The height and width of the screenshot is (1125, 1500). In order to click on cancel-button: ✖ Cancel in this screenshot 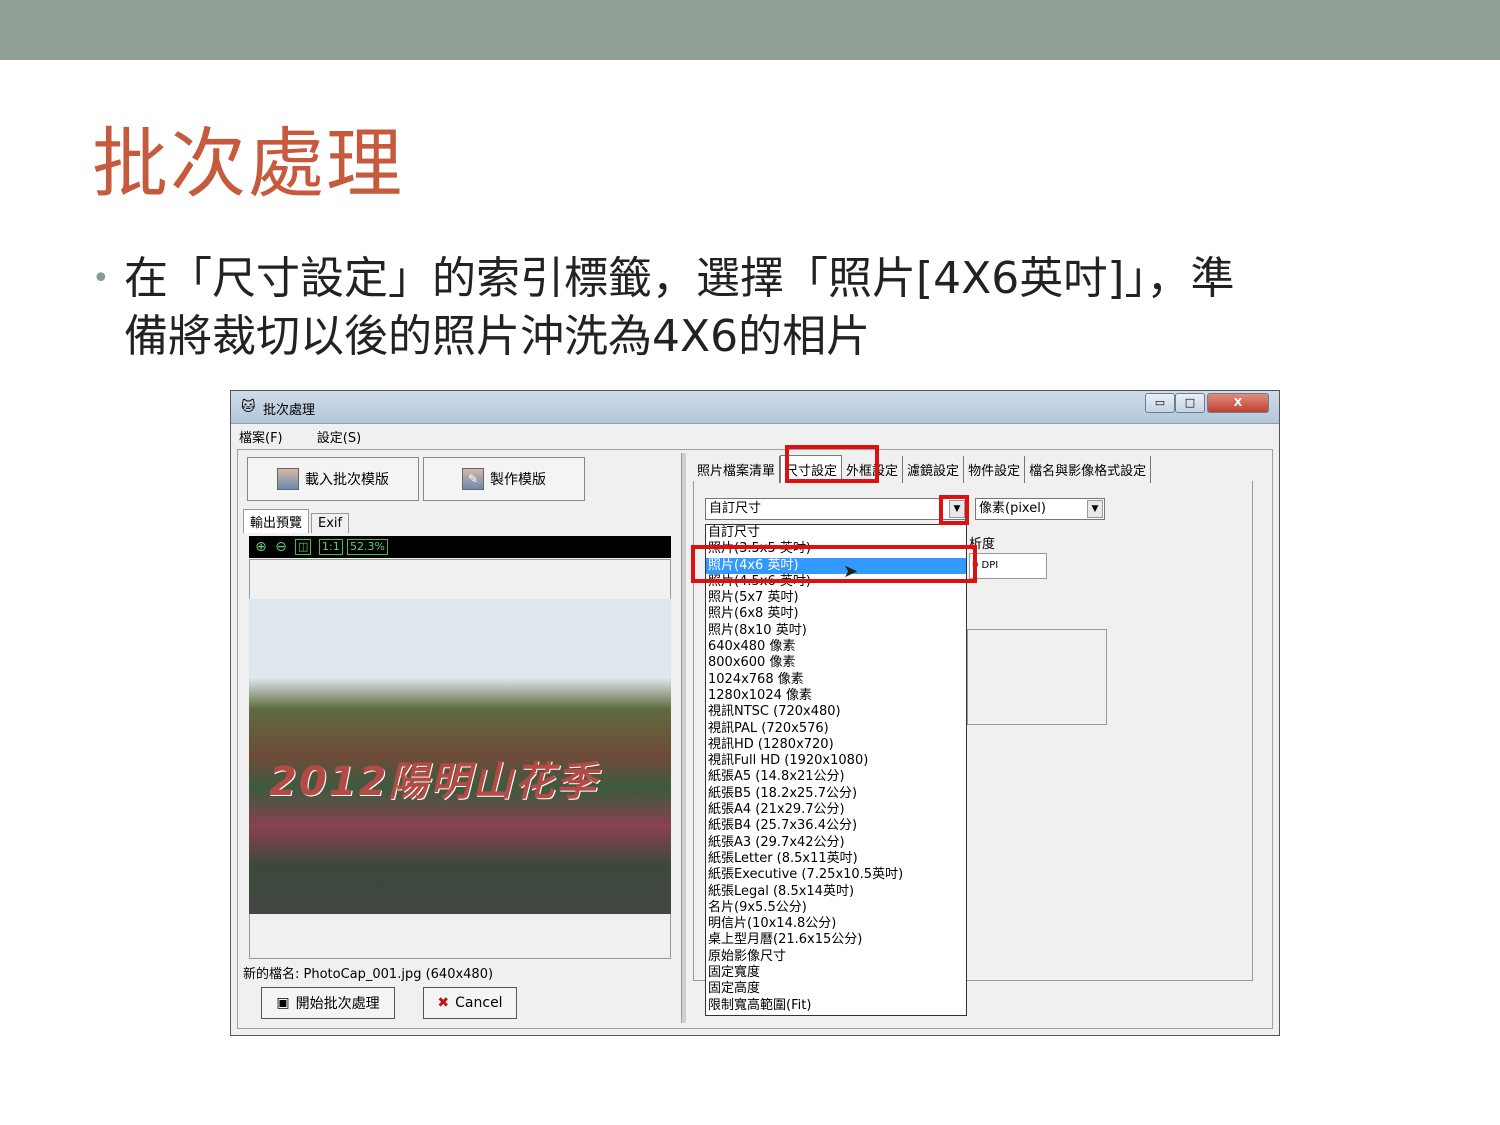, I will do `click(470, 1003)`.